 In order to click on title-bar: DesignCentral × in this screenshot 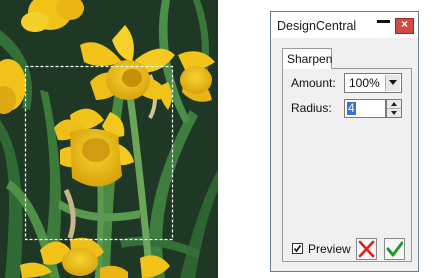, I will do `click(344, 25)`.